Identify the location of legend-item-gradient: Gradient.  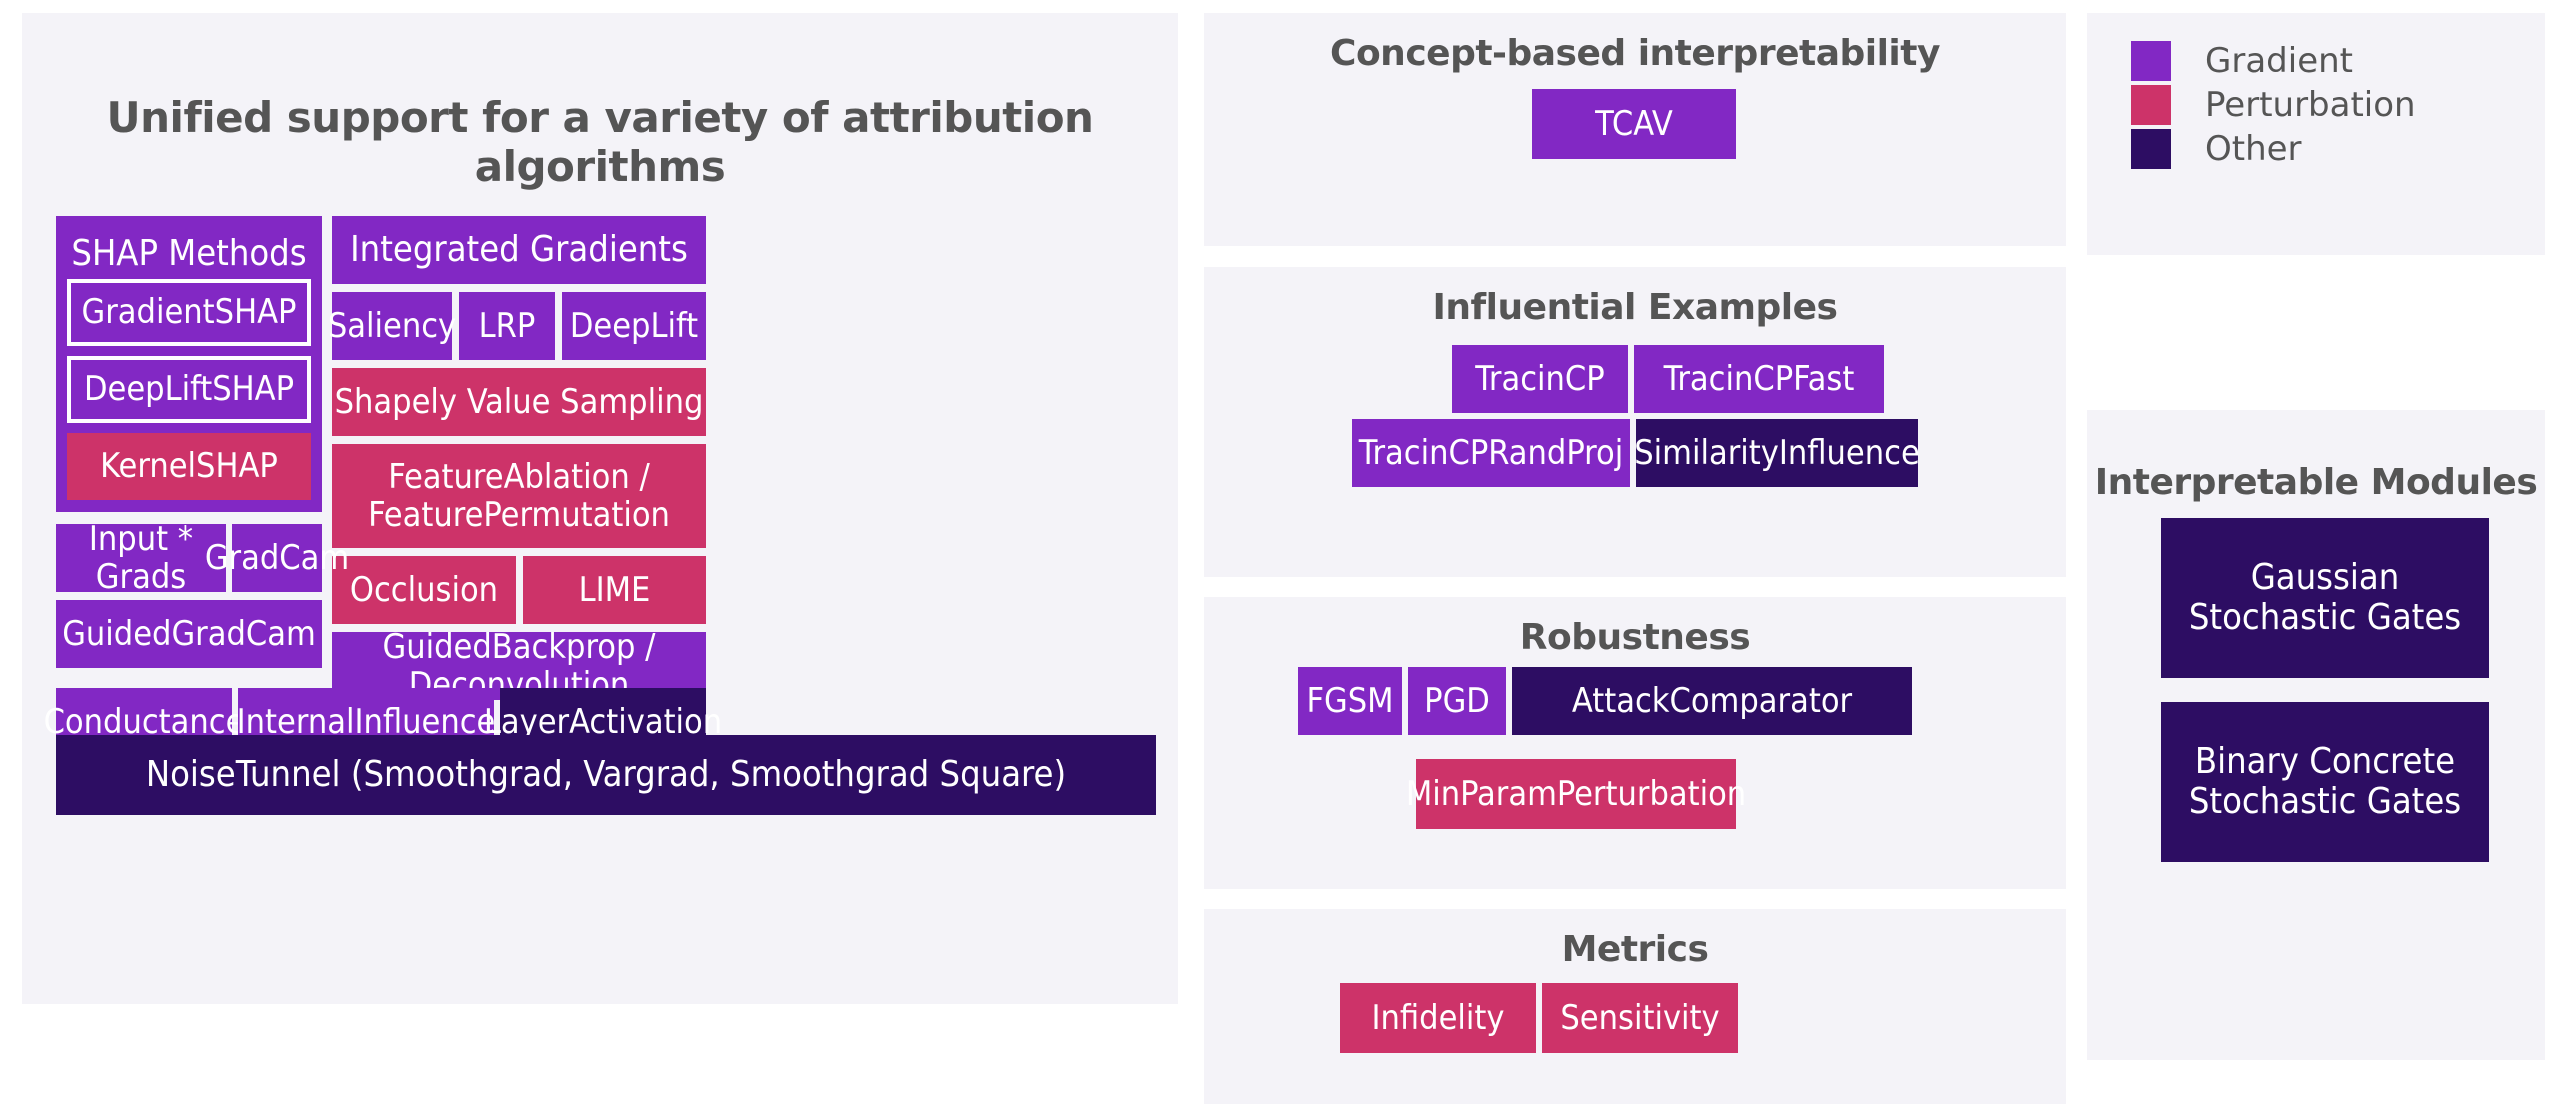
(2242, 61).